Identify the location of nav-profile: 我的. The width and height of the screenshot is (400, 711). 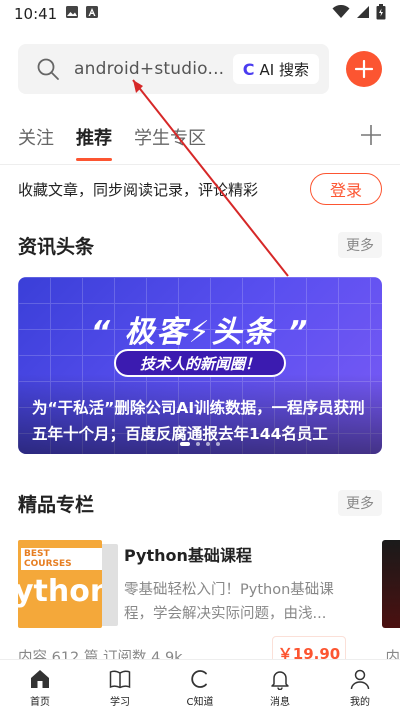
(360, 685).